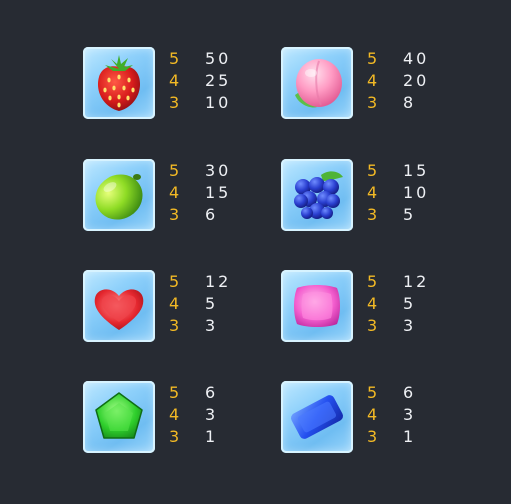  I want to click on payout-list: 5 15 4 10 35, so click(422, 192).